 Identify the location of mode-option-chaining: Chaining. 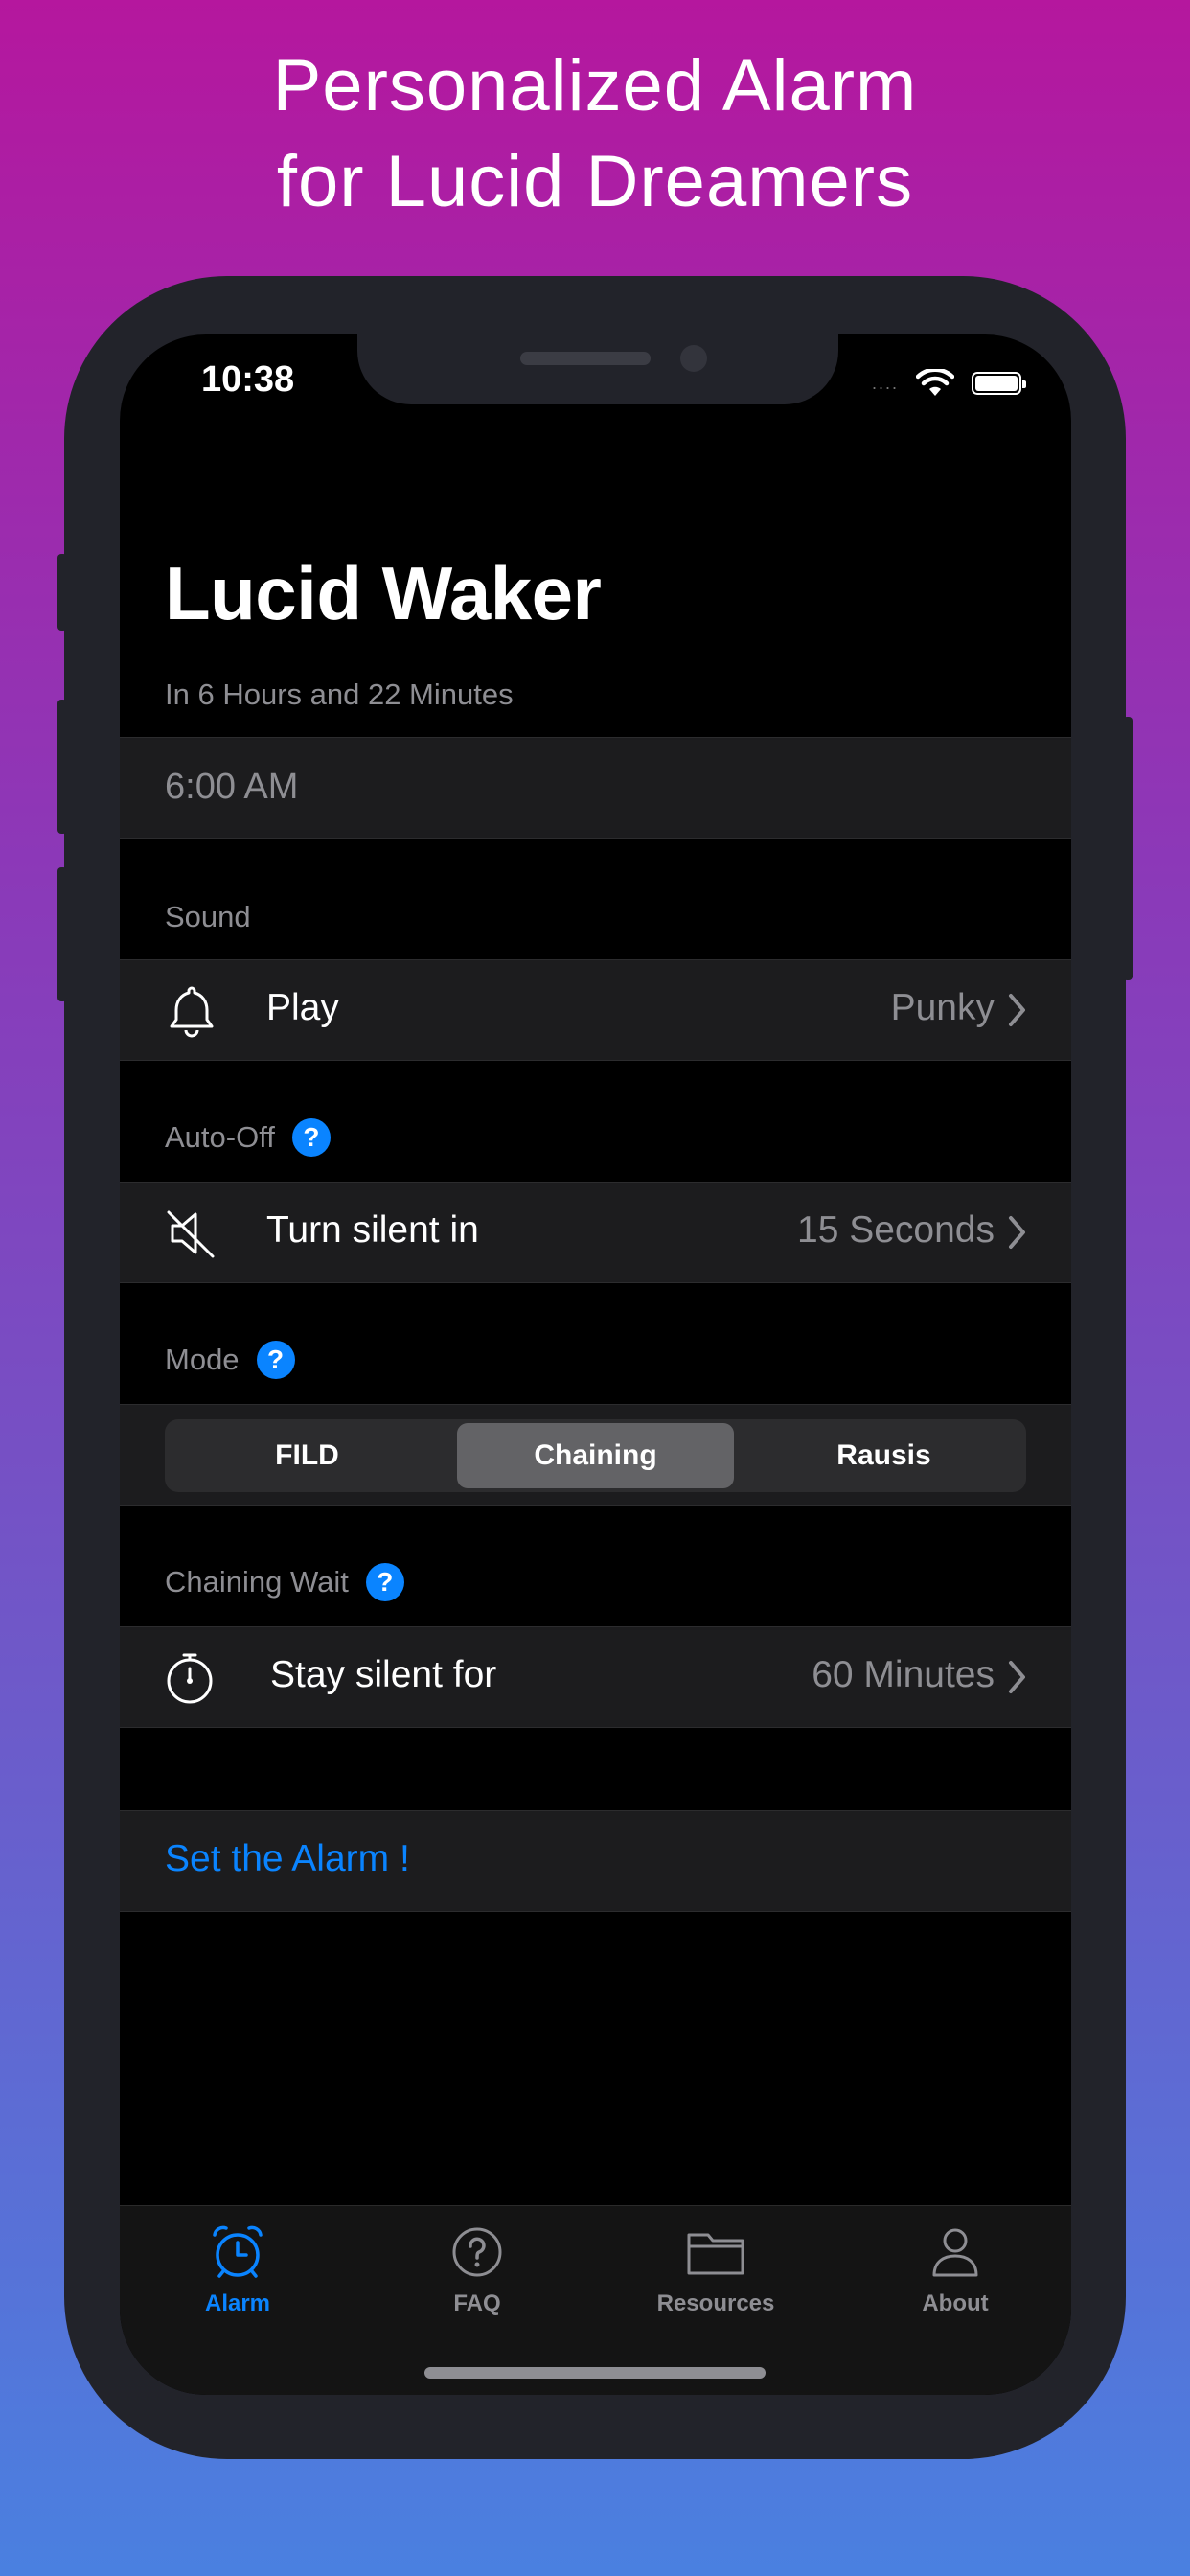
(595, 1456).